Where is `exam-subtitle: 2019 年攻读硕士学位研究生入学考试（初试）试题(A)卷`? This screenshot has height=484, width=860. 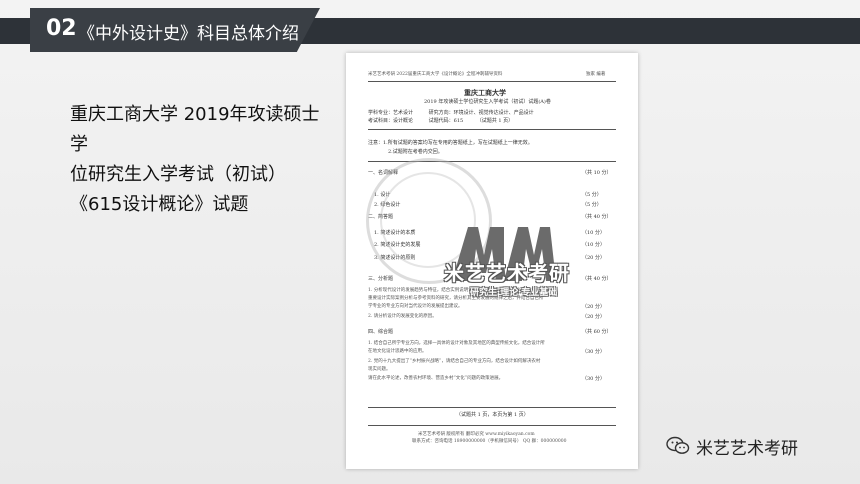 exam-subtitle: 2019 年攻读硕士学位研究生入学考试（初试）试题(A)卷 is located at coordinates (487, 102).